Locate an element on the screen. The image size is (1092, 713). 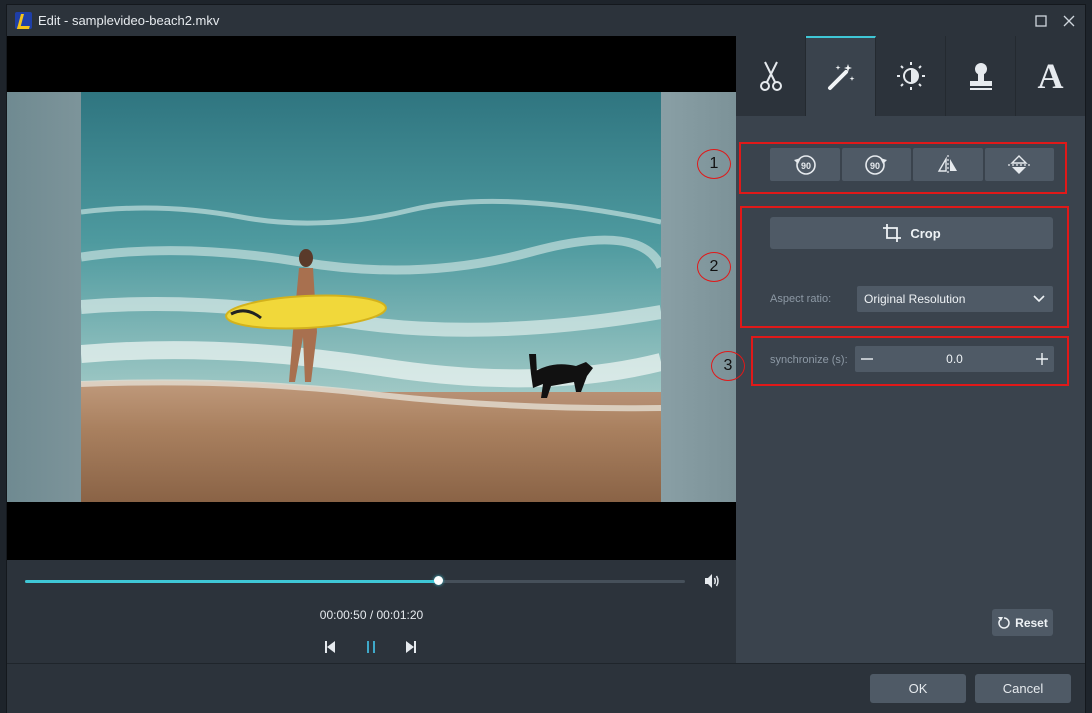
ok-button: OK is located at coordinates (918, 688).